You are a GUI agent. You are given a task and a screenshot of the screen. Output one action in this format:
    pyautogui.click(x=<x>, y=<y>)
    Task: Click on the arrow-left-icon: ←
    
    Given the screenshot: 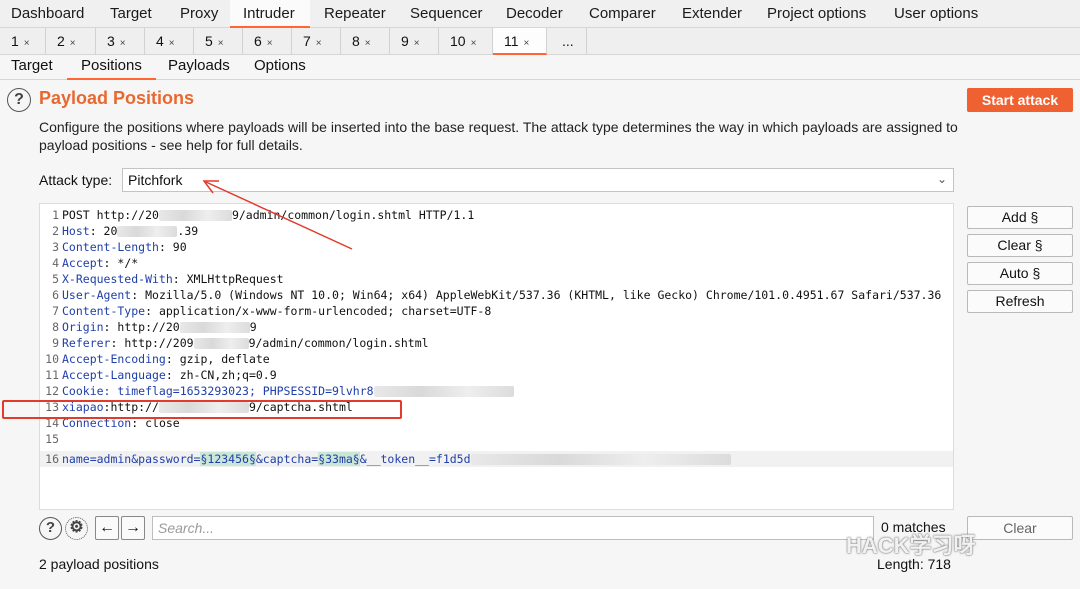 What is the action you would take?
    pyautogui.click(x=107, y=528)
    